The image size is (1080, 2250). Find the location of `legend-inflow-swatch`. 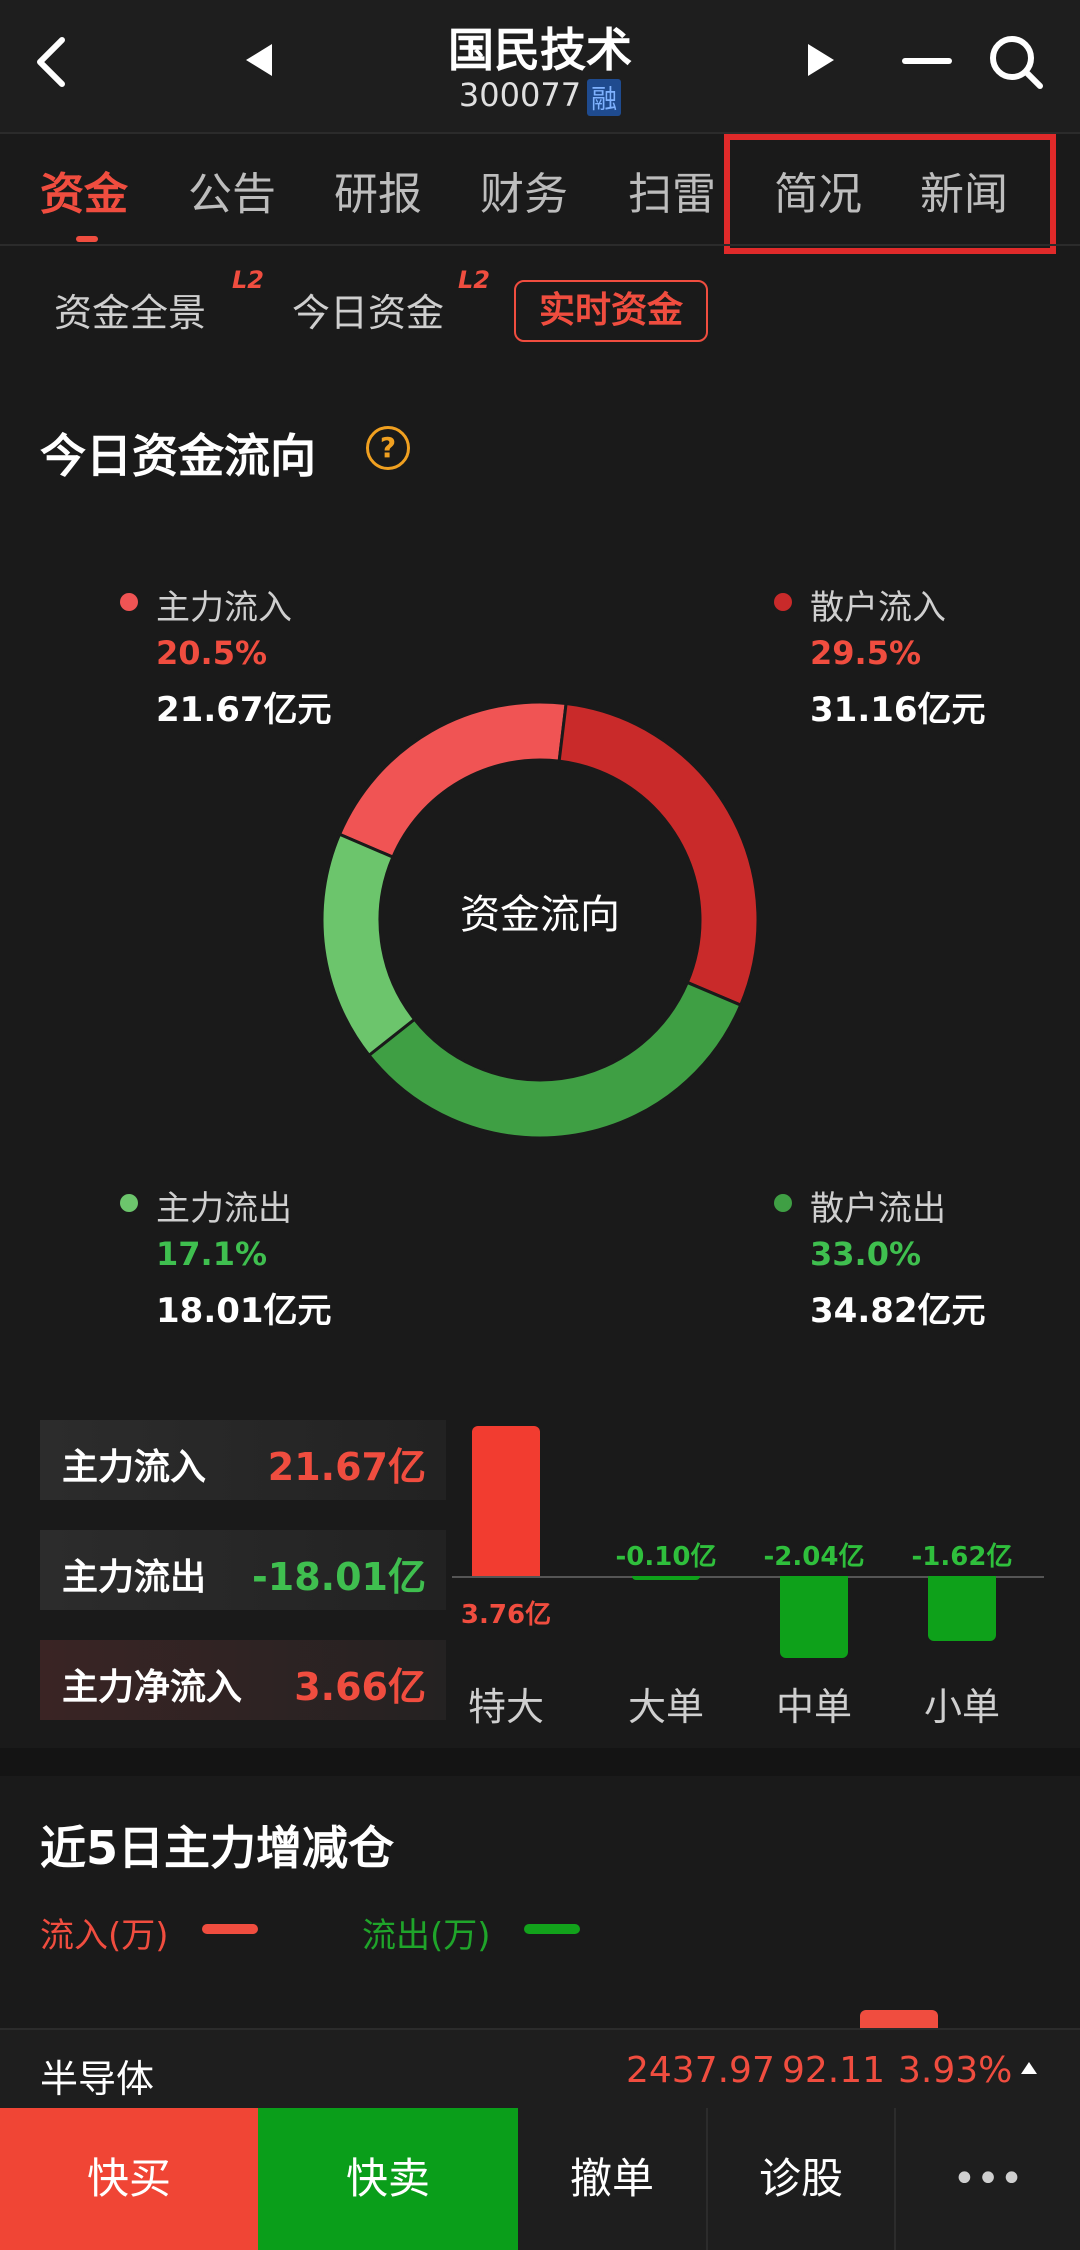

legend-inflow-swatch is located at coordinates (230, 1929).